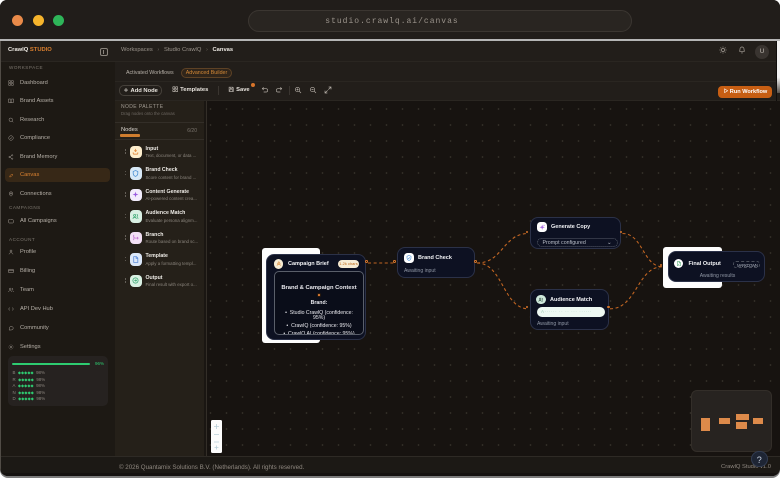 This screenshot has width=780, height=478. What do you see at coordinates (747, 265) in the screenshot?
I see `svg-text: MARKDOWN` at bounding box center [747, 265].